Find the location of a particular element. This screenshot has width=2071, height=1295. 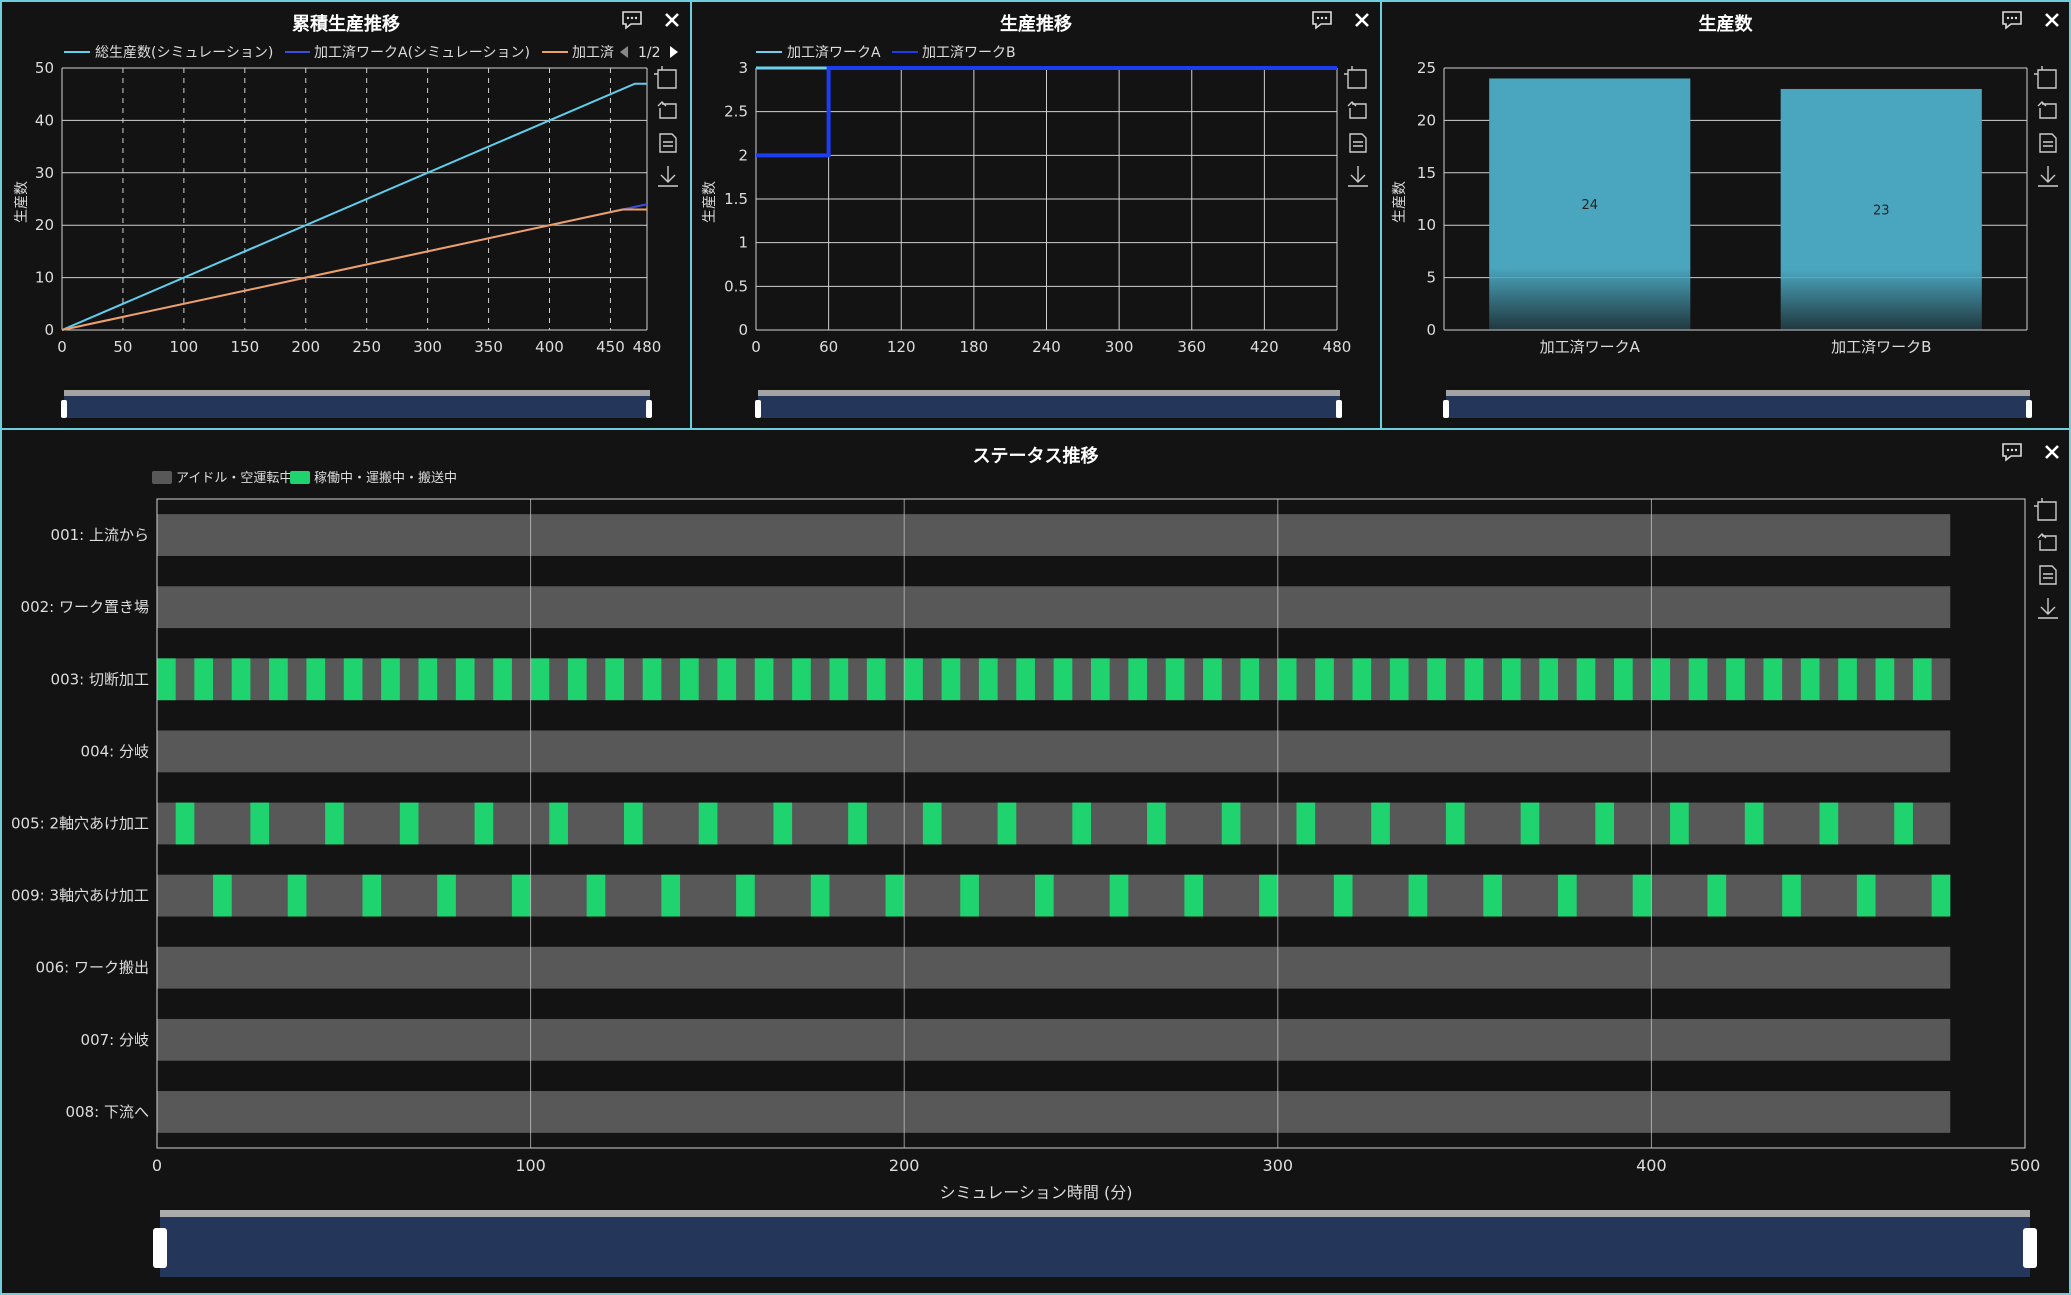

y-tick-label: 2 is located at coordinates (743, 155).